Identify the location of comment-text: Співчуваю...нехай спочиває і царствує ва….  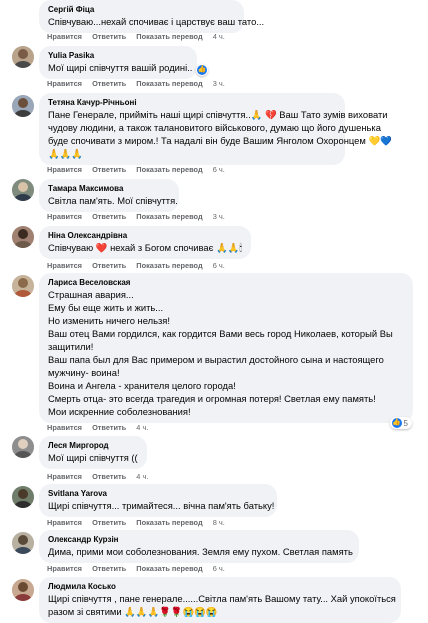
(156, 21).